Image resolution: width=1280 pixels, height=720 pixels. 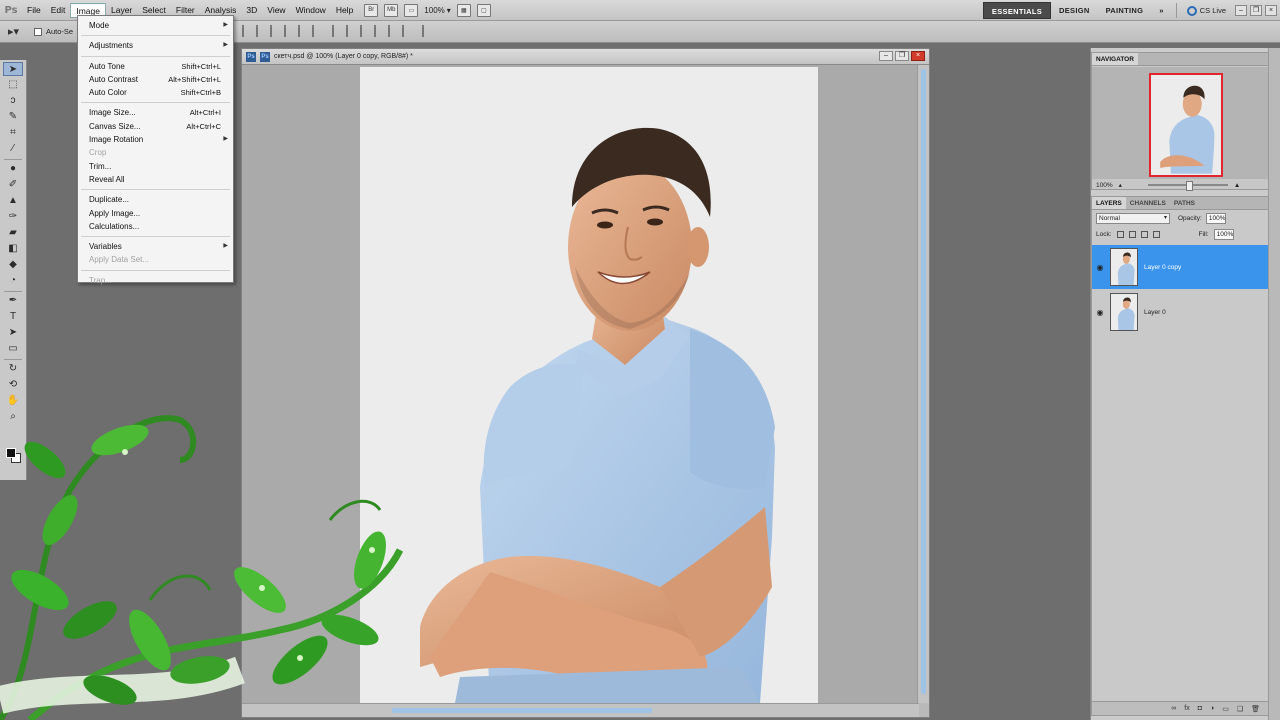 I want to click on menu-item-variables: Variables ▶, so click(x=155, y=246).